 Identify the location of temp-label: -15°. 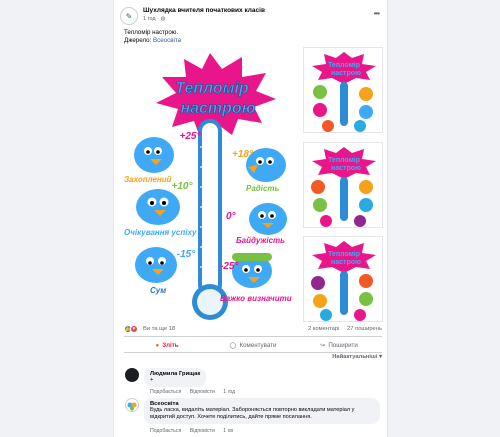
(186, 254).